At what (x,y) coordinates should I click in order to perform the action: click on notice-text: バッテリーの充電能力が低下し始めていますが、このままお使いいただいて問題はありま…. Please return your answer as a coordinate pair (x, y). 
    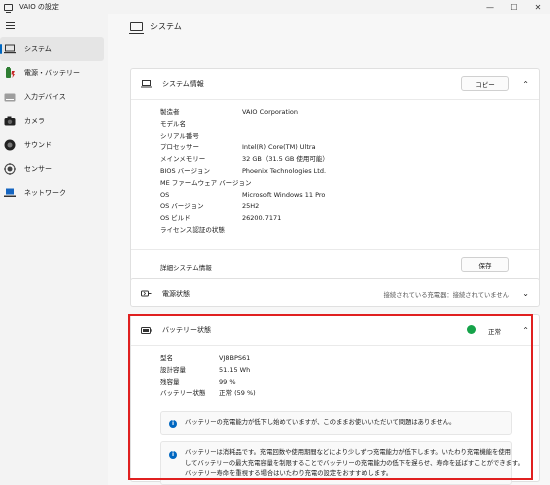
    Looking at the image, I should click on (320, 422).